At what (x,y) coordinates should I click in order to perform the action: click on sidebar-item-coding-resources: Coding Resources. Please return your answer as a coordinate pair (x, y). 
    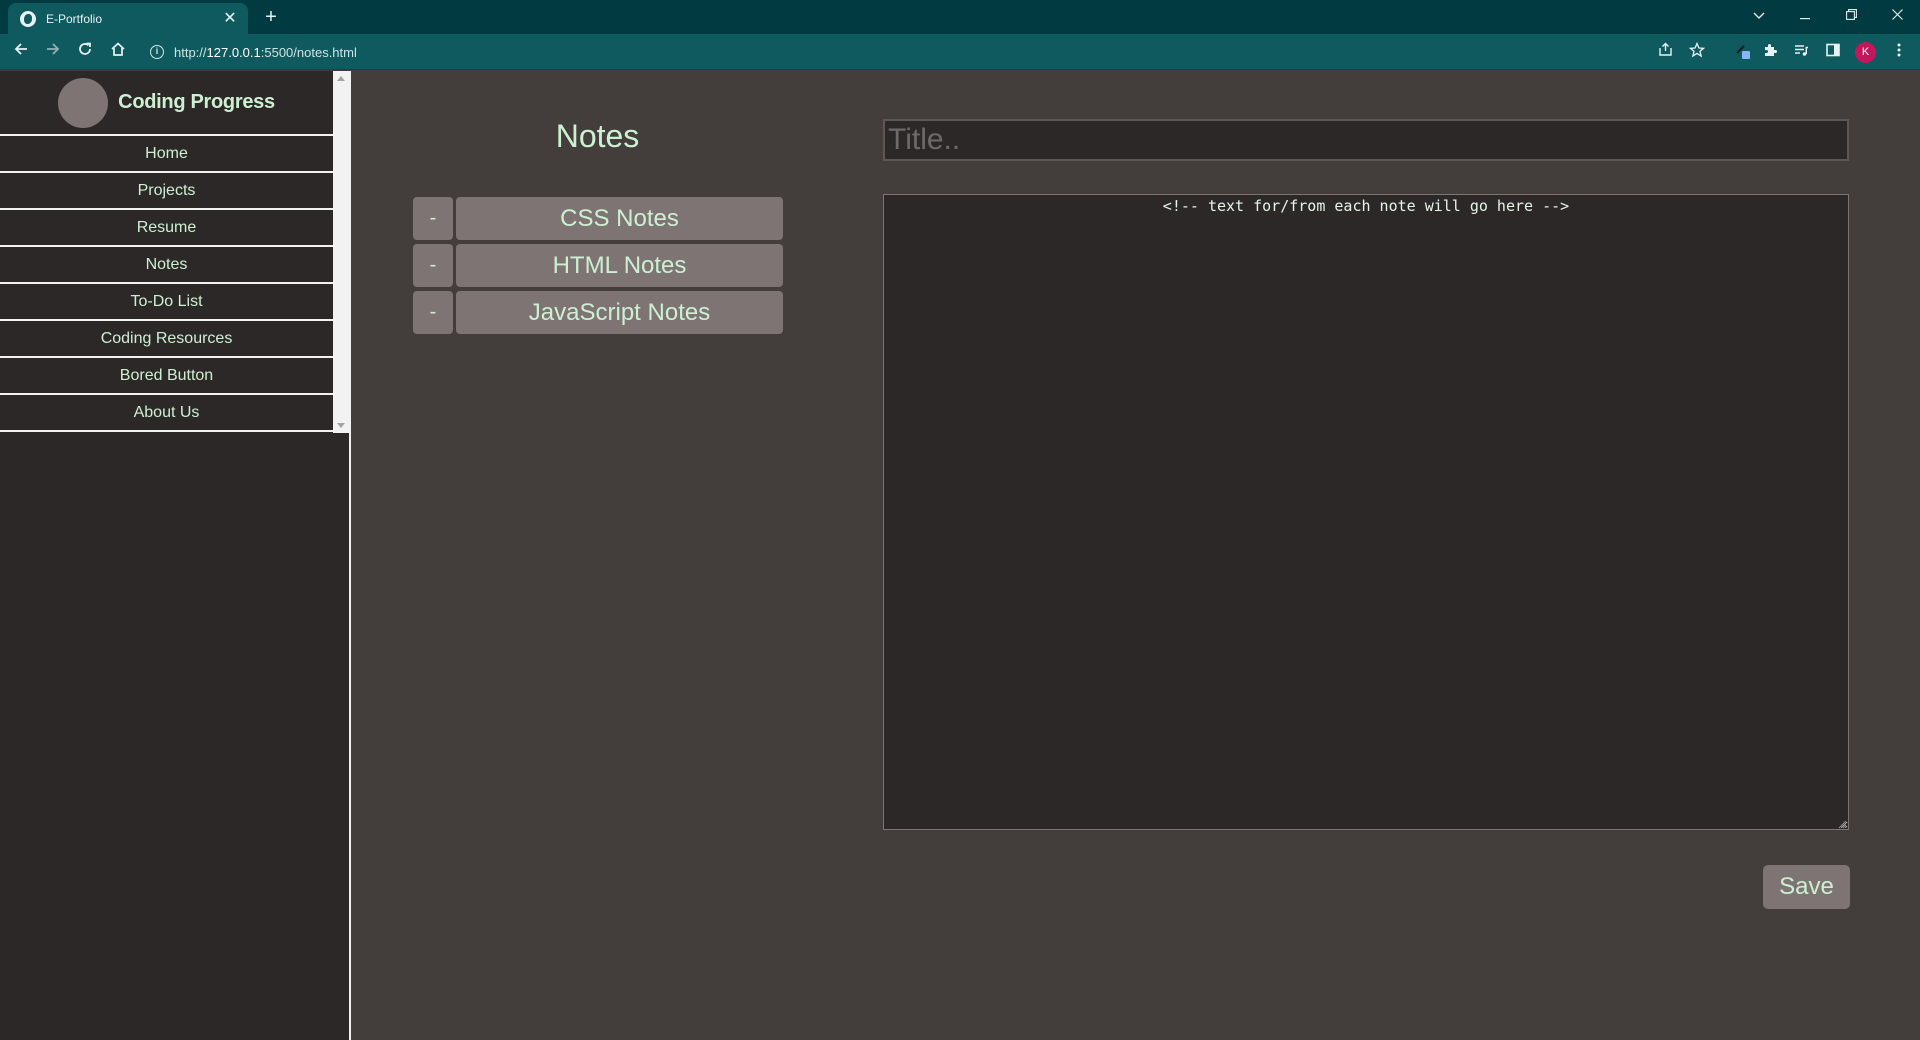
    Looking at the image, I should click on (166, 339).